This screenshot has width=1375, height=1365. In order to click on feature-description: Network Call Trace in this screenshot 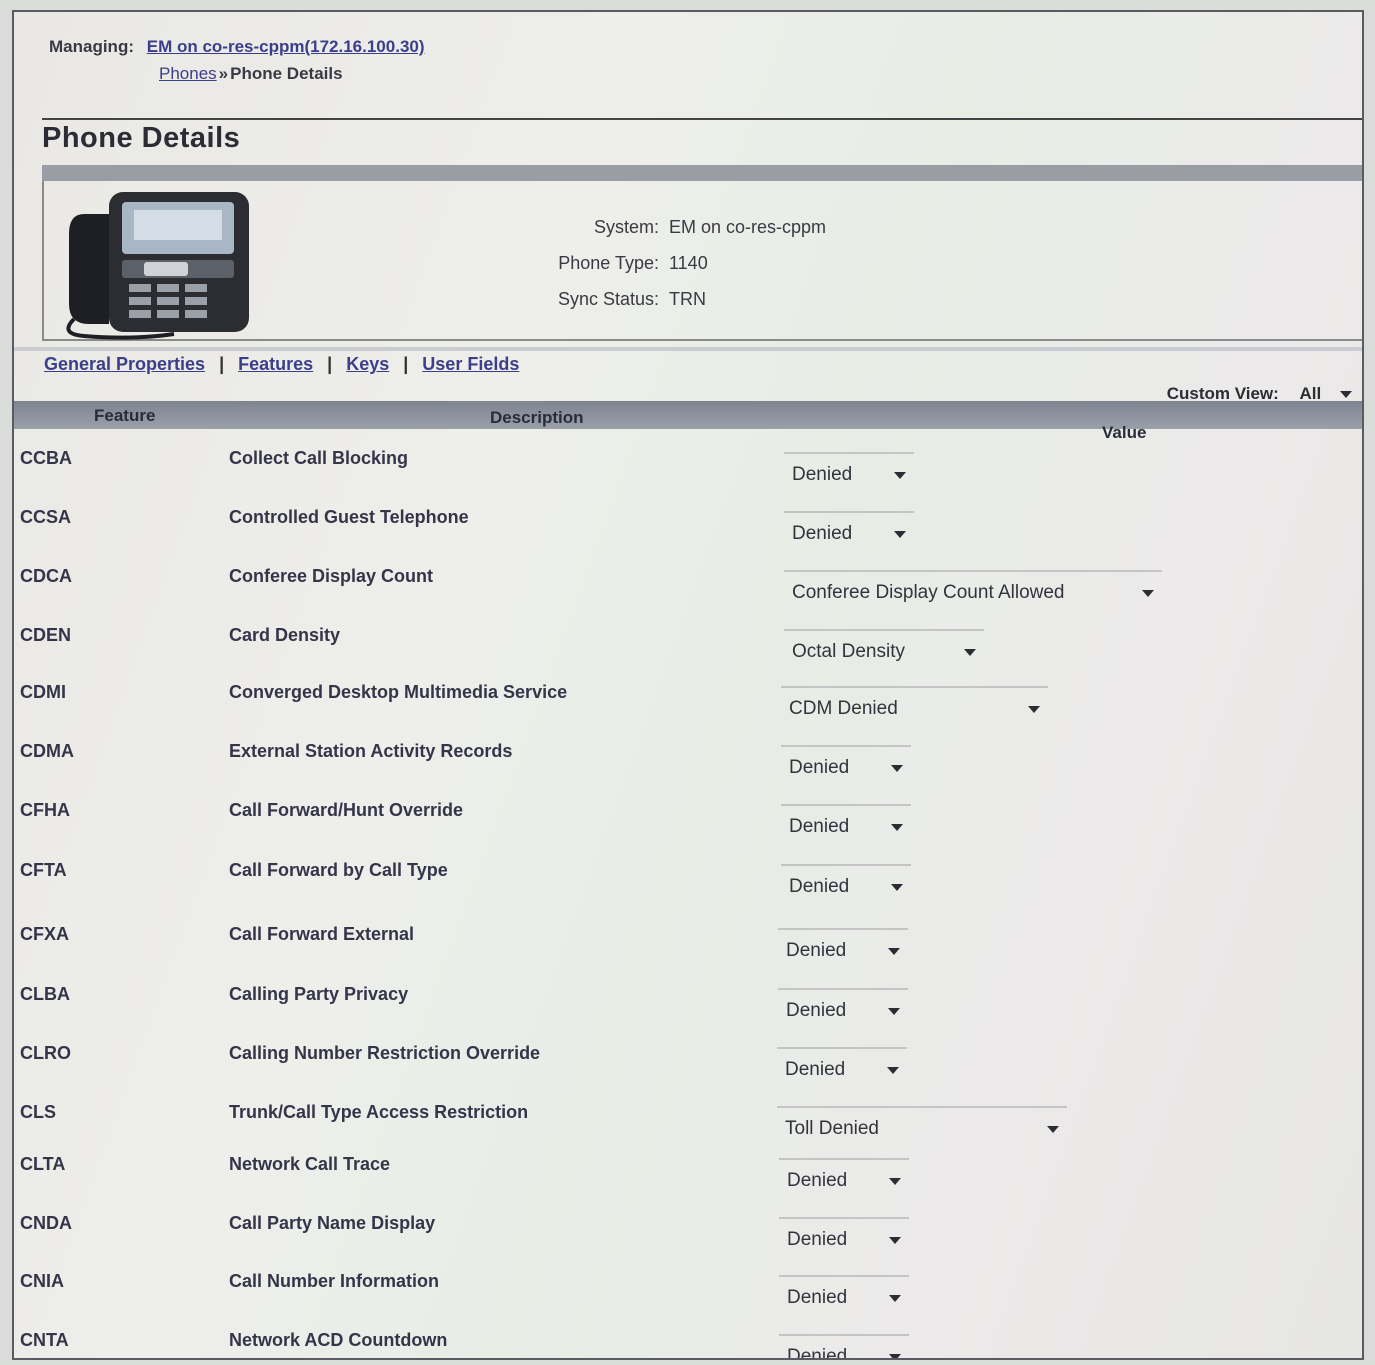, I will do `click(310, 1164)`.